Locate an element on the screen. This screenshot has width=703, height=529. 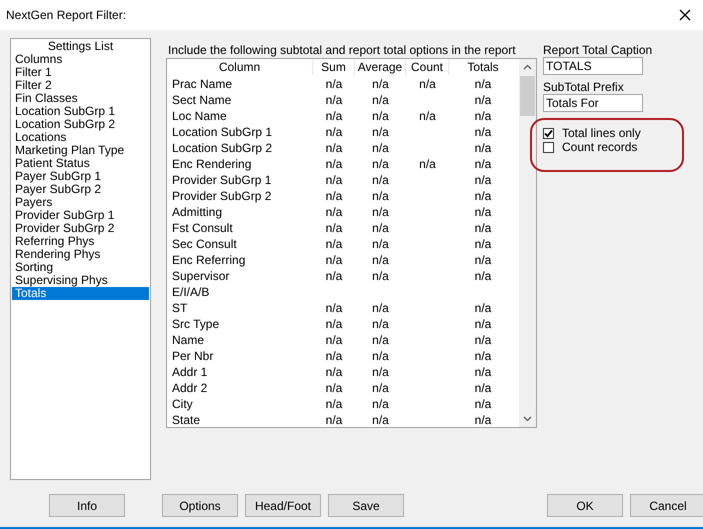
row-label: Fst Consult is located at coordinates (202, 228).